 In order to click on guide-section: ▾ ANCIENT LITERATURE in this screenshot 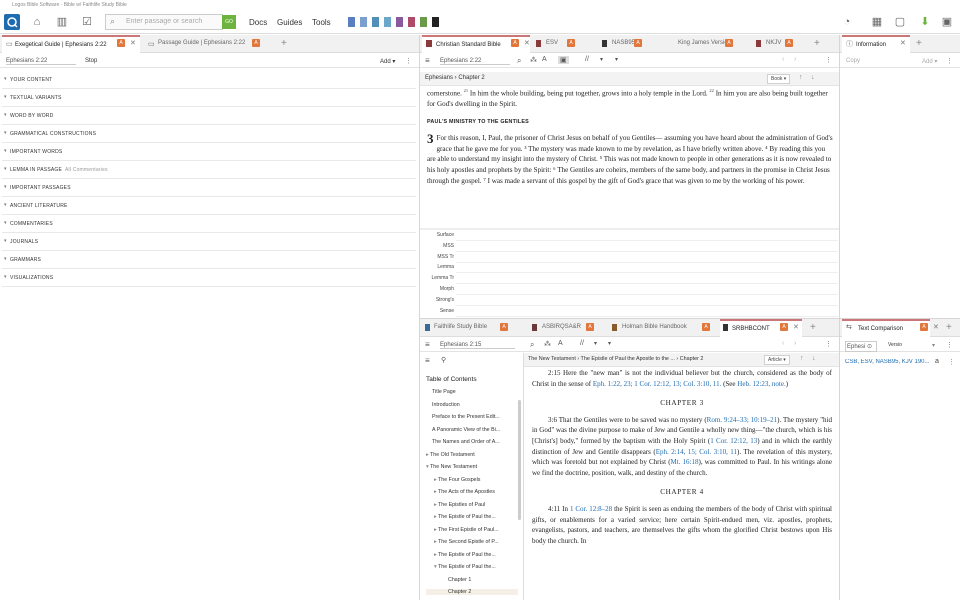, I will do `click(209, 206)`.